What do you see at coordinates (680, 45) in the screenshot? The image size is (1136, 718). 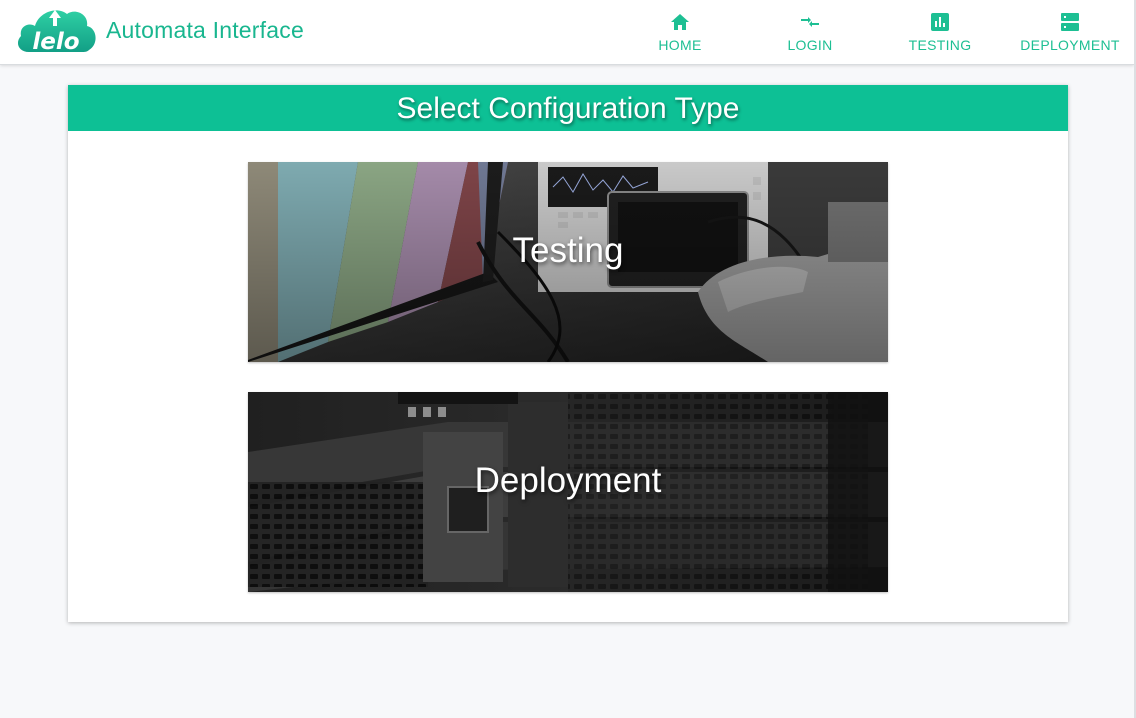 I see `nav-home-label: HOME` at bounding box center [680, 45].